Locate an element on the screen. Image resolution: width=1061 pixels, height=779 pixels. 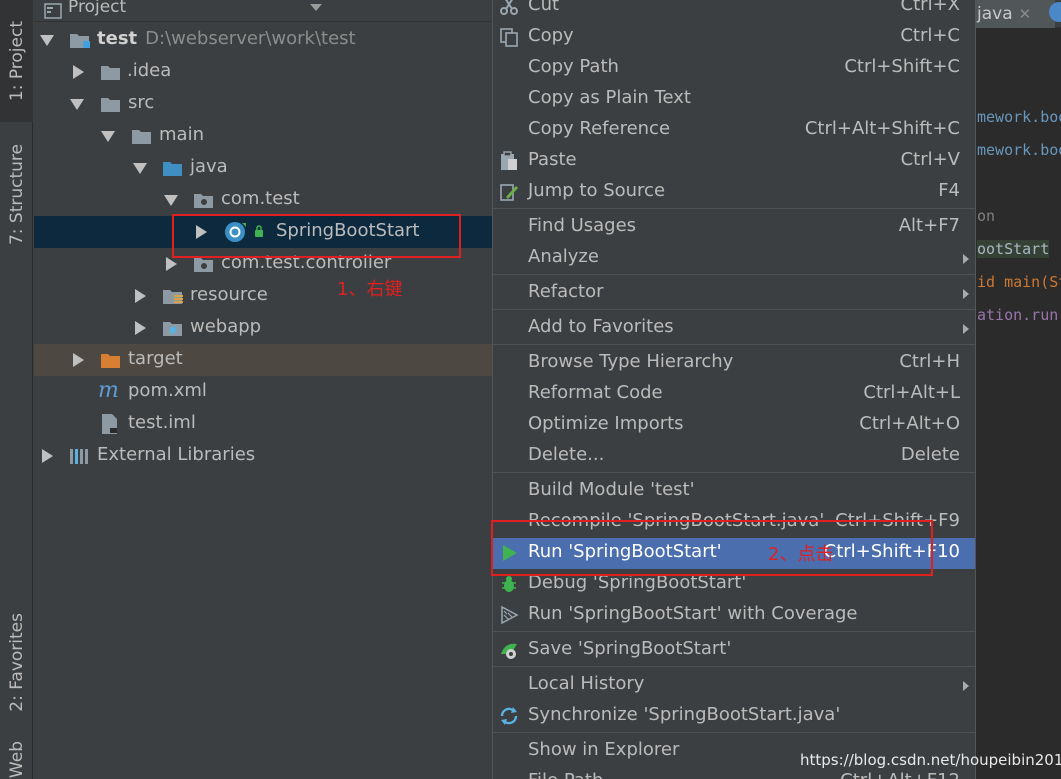
close-icon: ✕ is located at coordinates (1025, 14).